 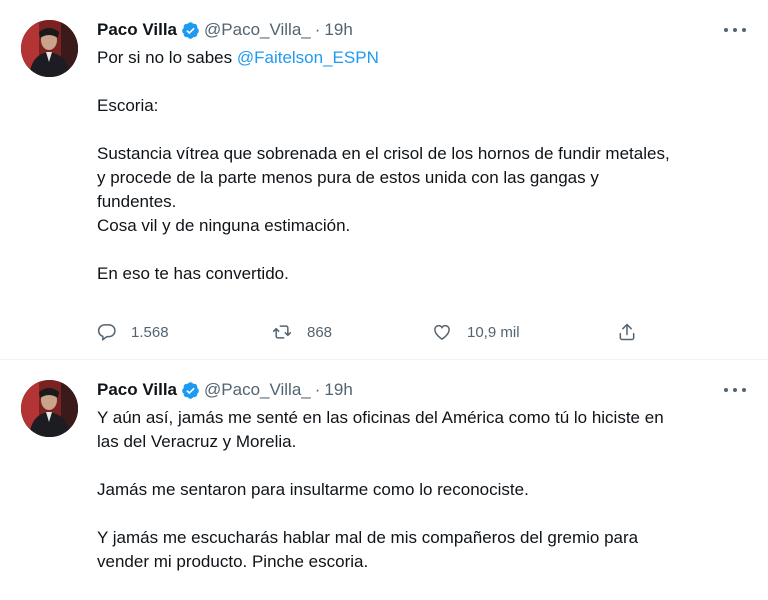 What do you see at coordinates (137, 201) in the screenshot?
I see `text-line: fundentes.` at bounding box center [137, 201].